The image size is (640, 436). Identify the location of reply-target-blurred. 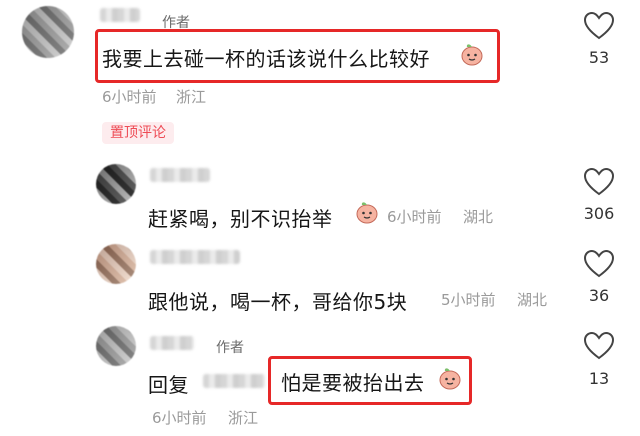
(234, 381).